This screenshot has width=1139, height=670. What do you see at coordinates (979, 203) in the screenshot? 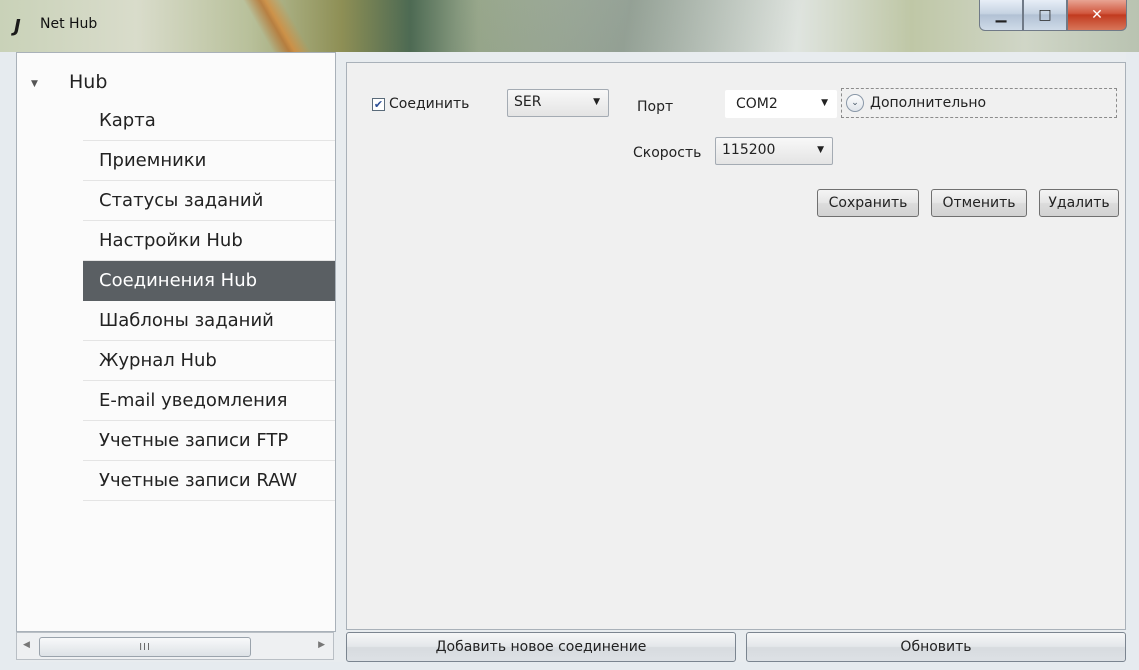
I see `cancel-button: Отменить` at bounding box center [979, 203].